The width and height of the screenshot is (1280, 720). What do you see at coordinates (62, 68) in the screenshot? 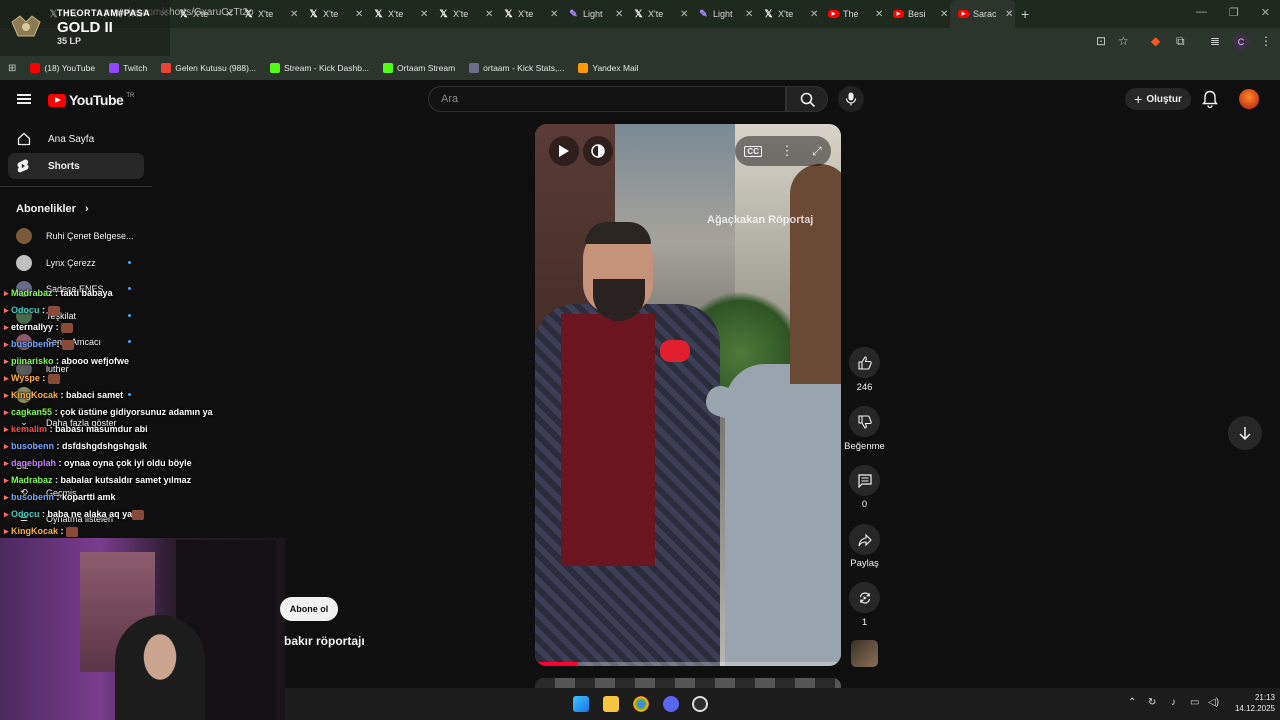
I see `bookmark-item: (18) YouTube` at bounding box center [62, 68].